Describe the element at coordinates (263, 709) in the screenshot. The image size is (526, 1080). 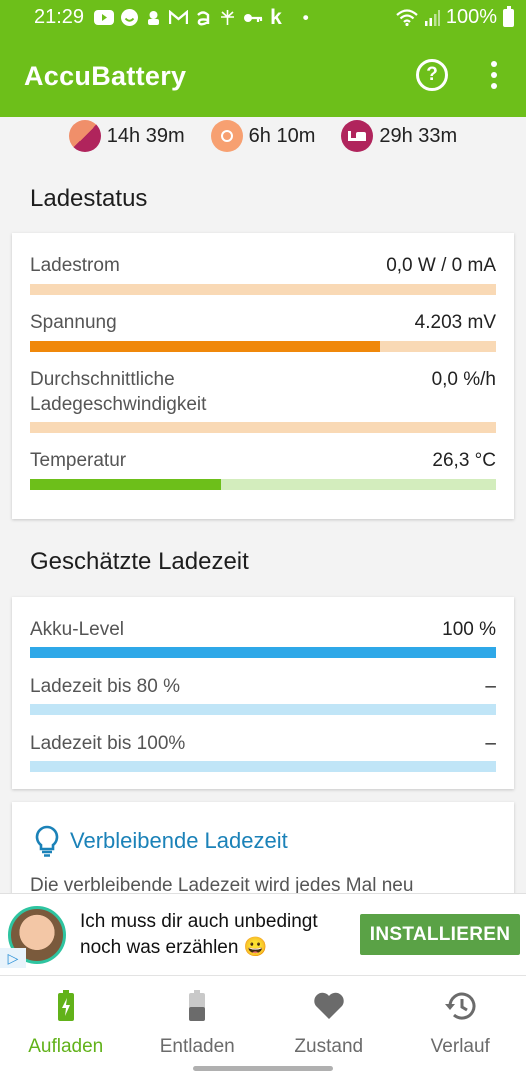
I see `time-to-80-bar` at that location.